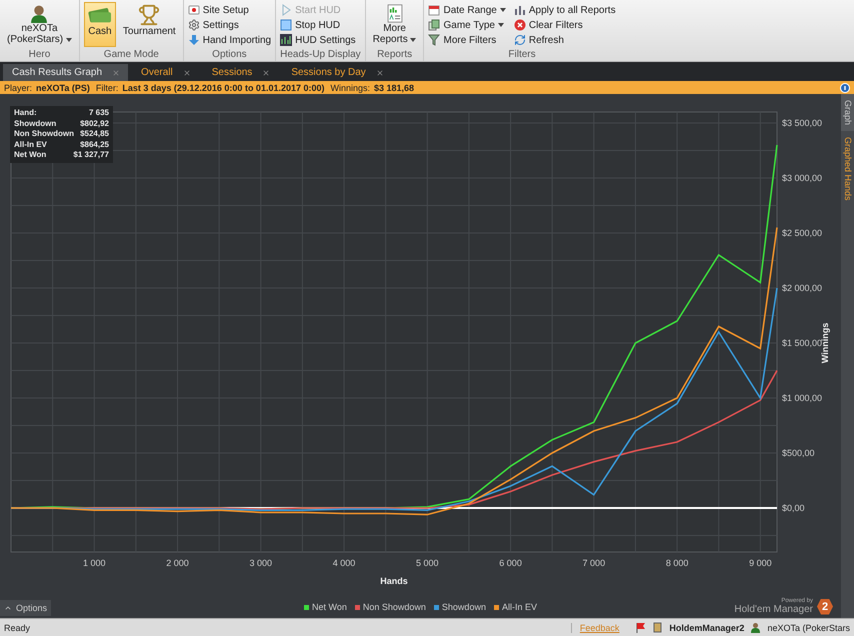  Describe the element at coordinates (63, 87) in the screenshot. I see `info-value: neXOTa (PS)` at that location.